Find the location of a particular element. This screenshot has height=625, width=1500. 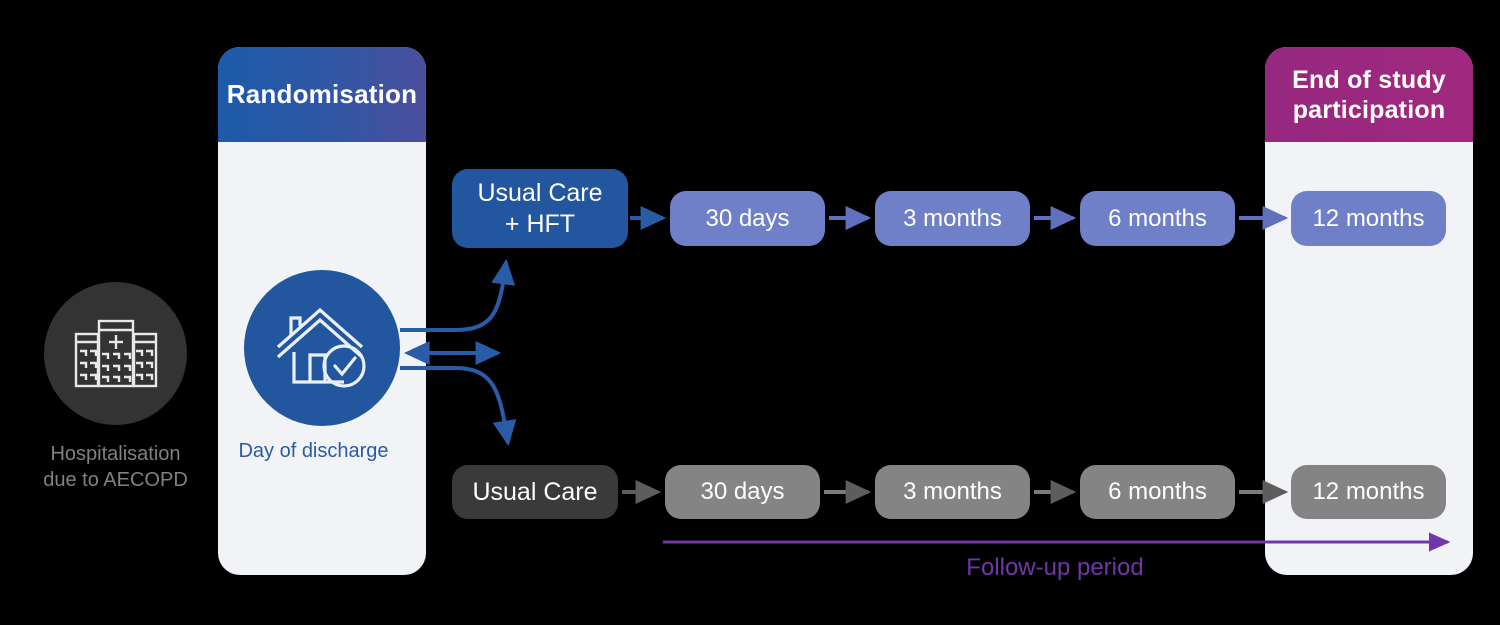

hospitalisation-label-line1: Hospitalisation is located at coordinates (115, 454).